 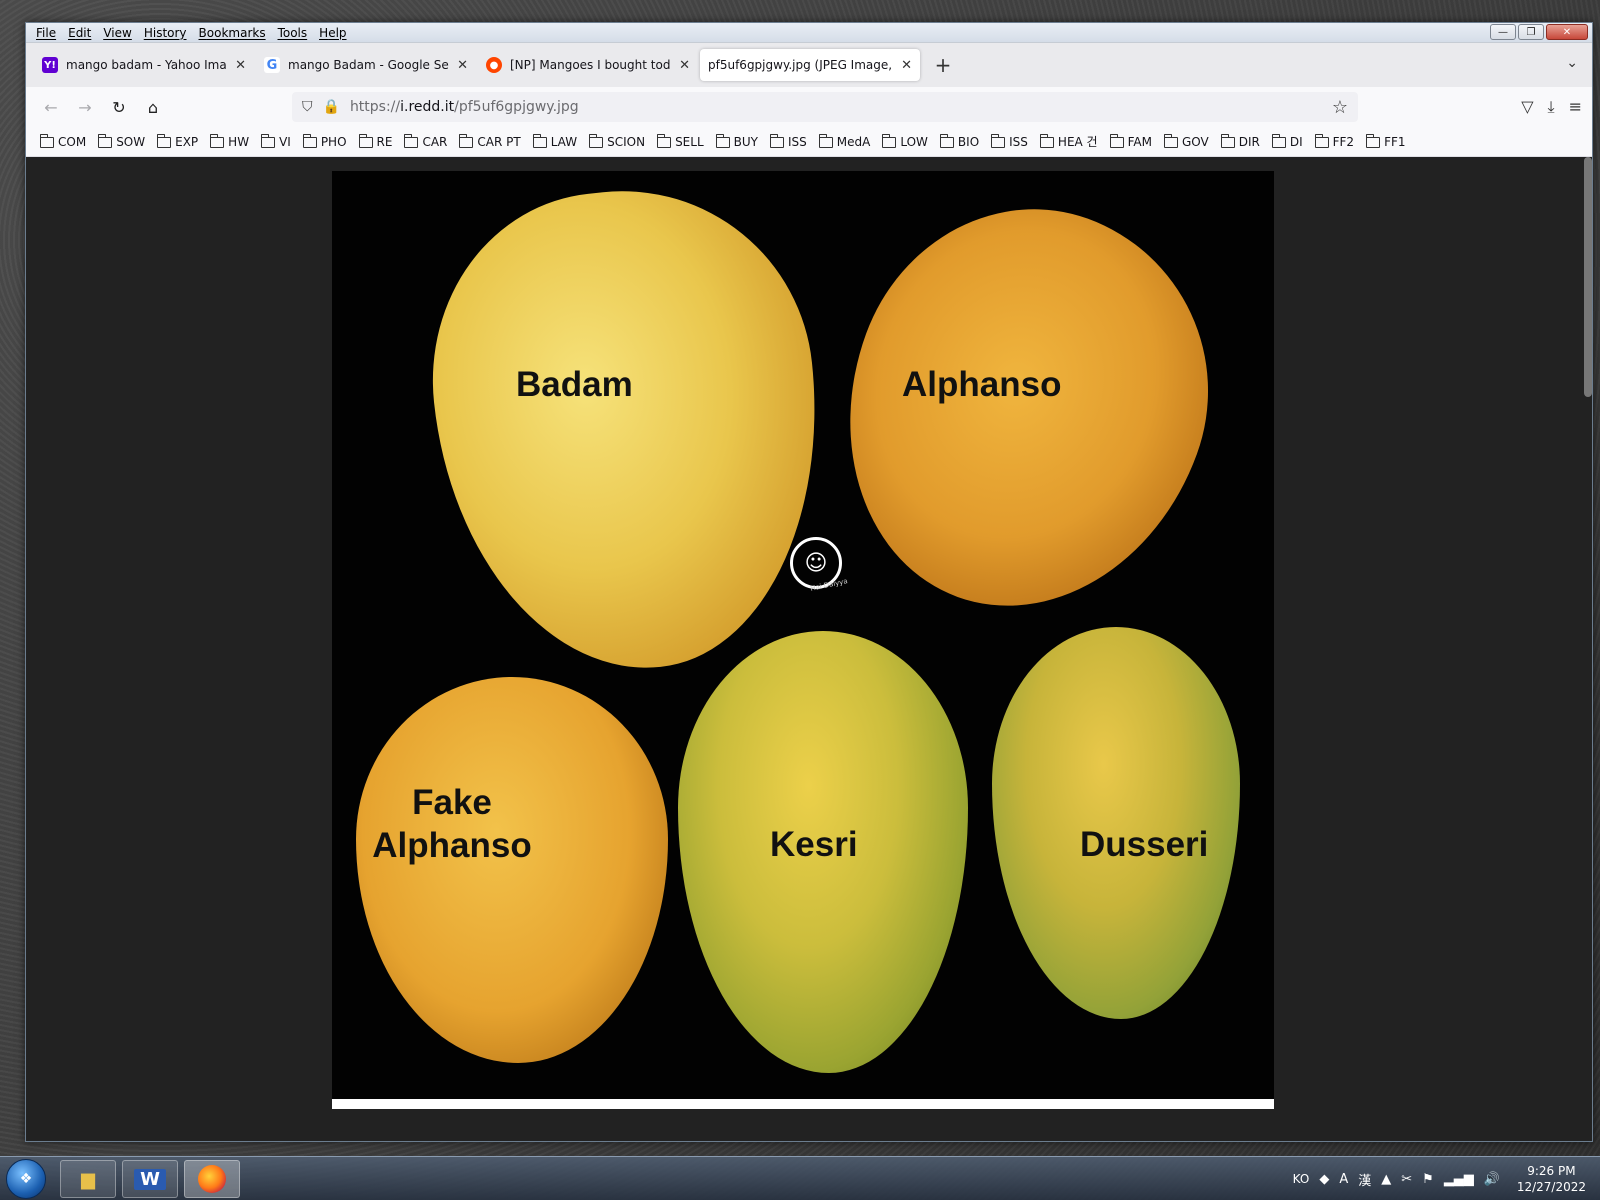 I want to click on bookmark-folder: DIR, so click(x=1240, y=141).